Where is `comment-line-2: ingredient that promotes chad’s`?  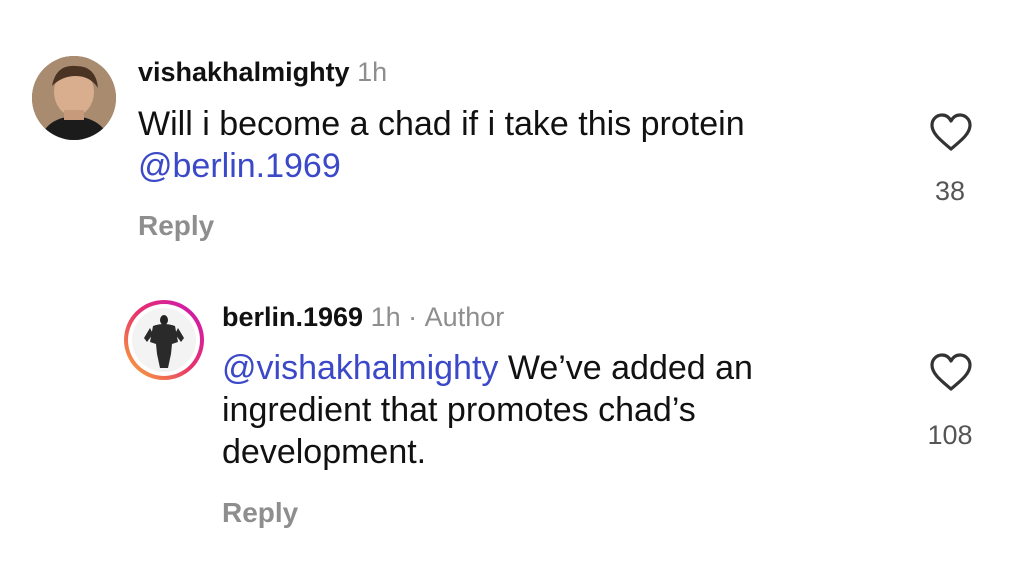
comment-line-2: ingredient that promotes chad’s is located at coordinates (459, 410).